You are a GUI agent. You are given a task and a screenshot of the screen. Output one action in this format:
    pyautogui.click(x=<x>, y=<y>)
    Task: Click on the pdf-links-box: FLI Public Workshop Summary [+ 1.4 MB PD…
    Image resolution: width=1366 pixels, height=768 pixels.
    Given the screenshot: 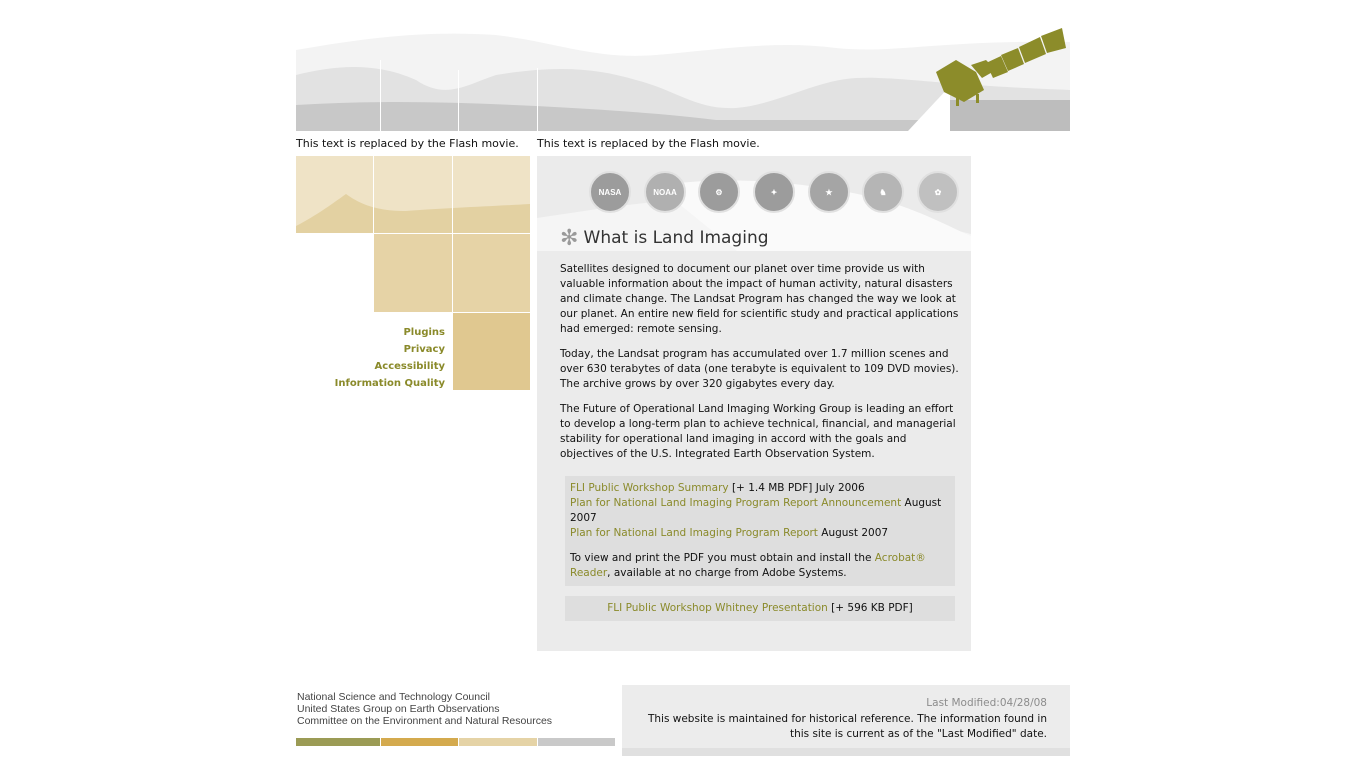 What is the action you would take?
    pyautogui.click(x=760, y=531)
    